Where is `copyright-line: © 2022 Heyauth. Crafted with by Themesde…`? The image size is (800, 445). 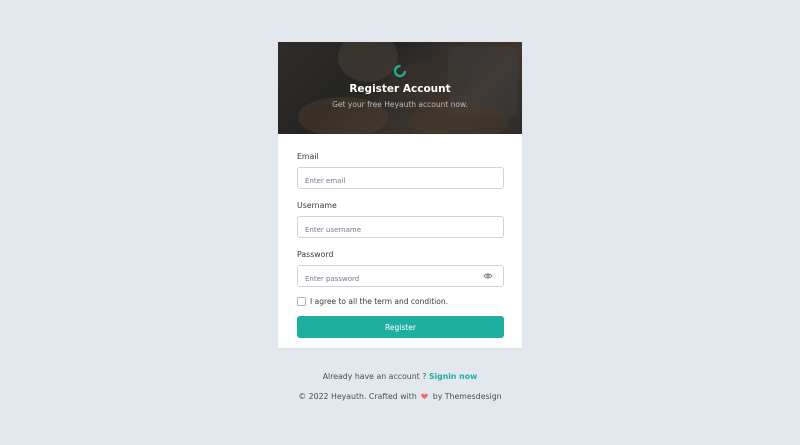 copyright-line: © 2022 Heyauth. Crafted with by Themesde… is located at coordinates (400, 396).